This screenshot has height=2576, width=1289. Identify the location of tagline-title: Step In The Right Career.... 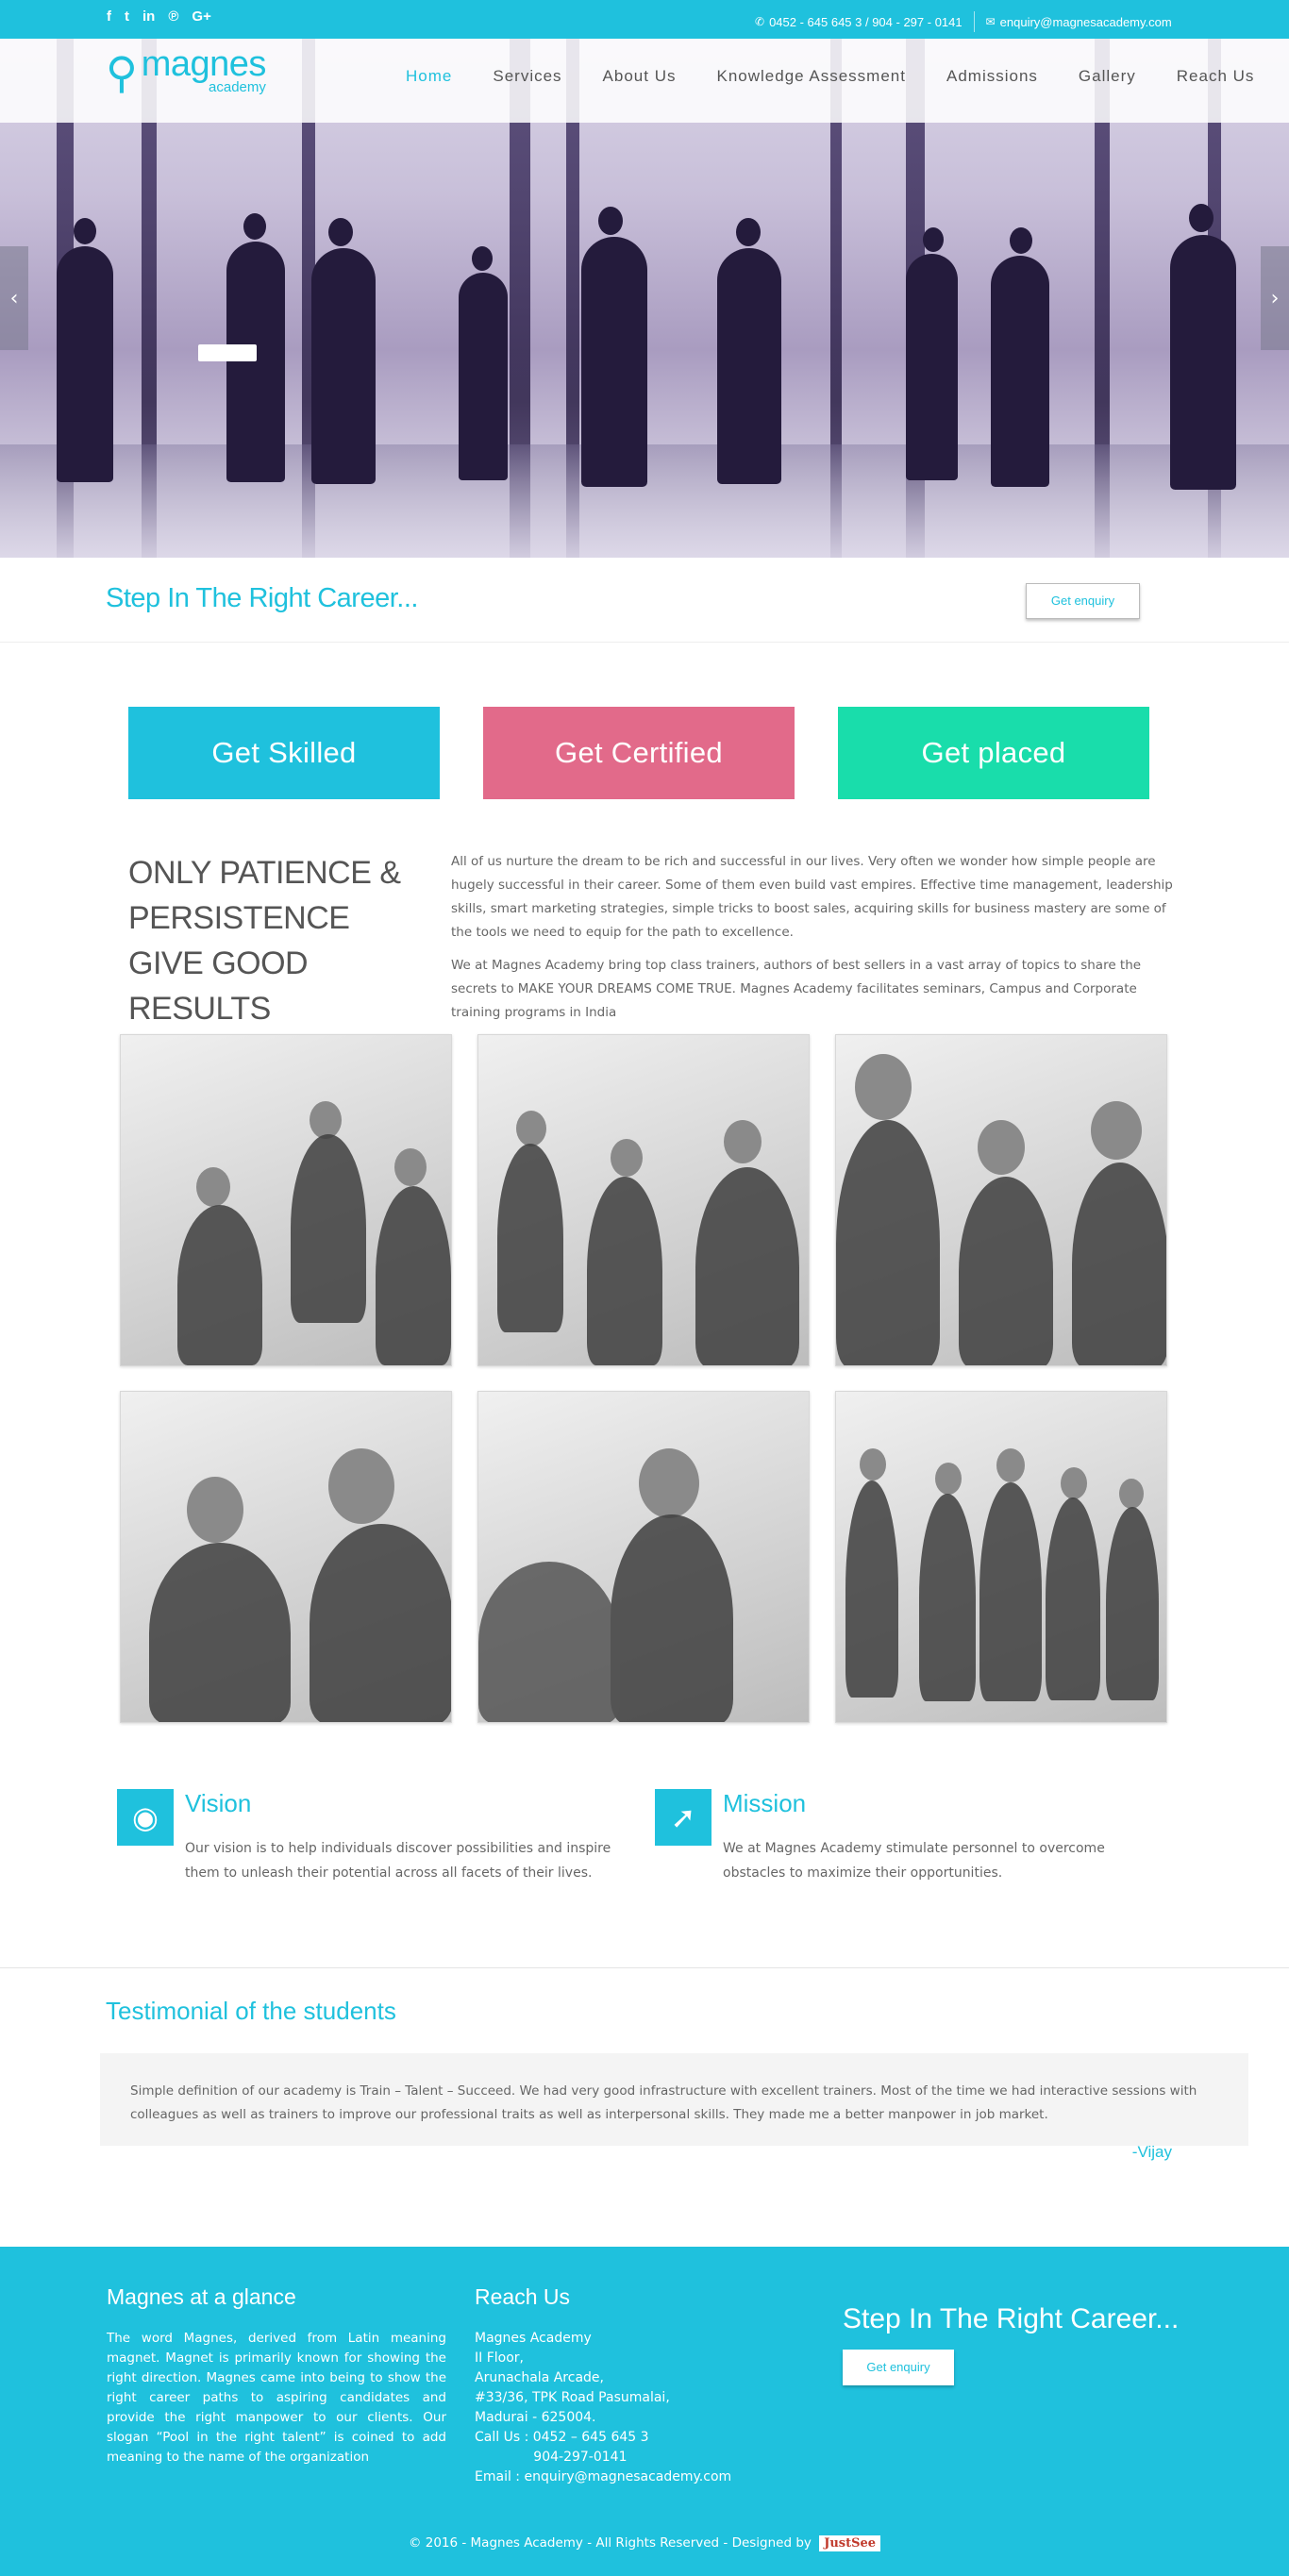
(262, 598).